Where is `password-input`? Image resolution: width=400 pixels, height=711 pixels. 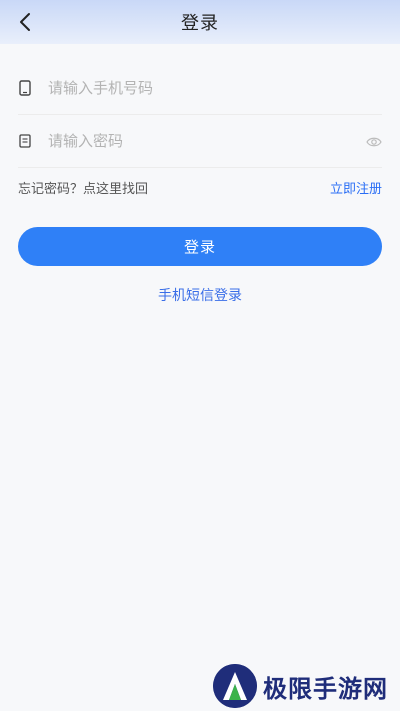 password-input is located at coordinates (214, 141).